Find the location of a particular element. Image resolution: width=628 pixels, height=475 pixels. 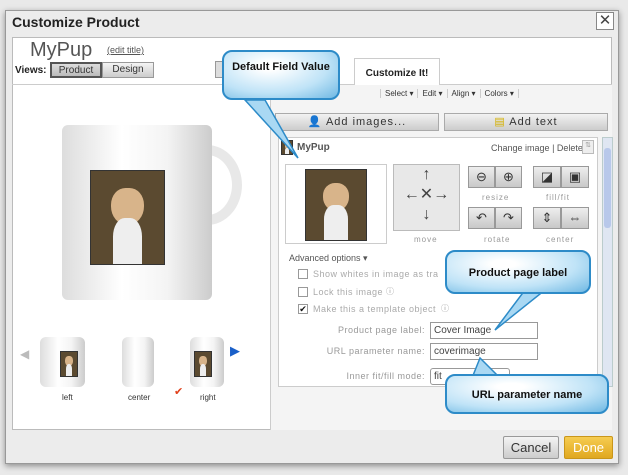

pointer-default-field is located at coordinates (271, 129).